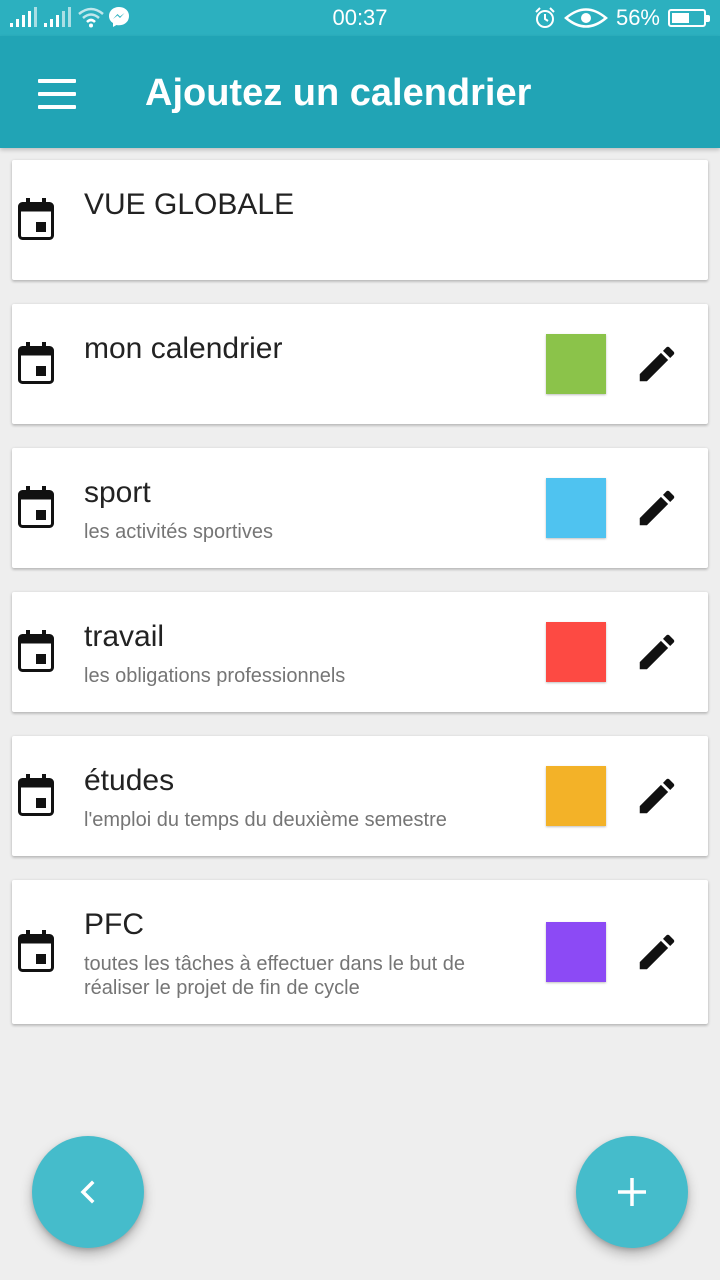 This screenshot has width=720, height=1280. Describe the element at coordinates (189, 204) in the screenshot. I see `calendar-title: VUE GLOBALE` at that location.